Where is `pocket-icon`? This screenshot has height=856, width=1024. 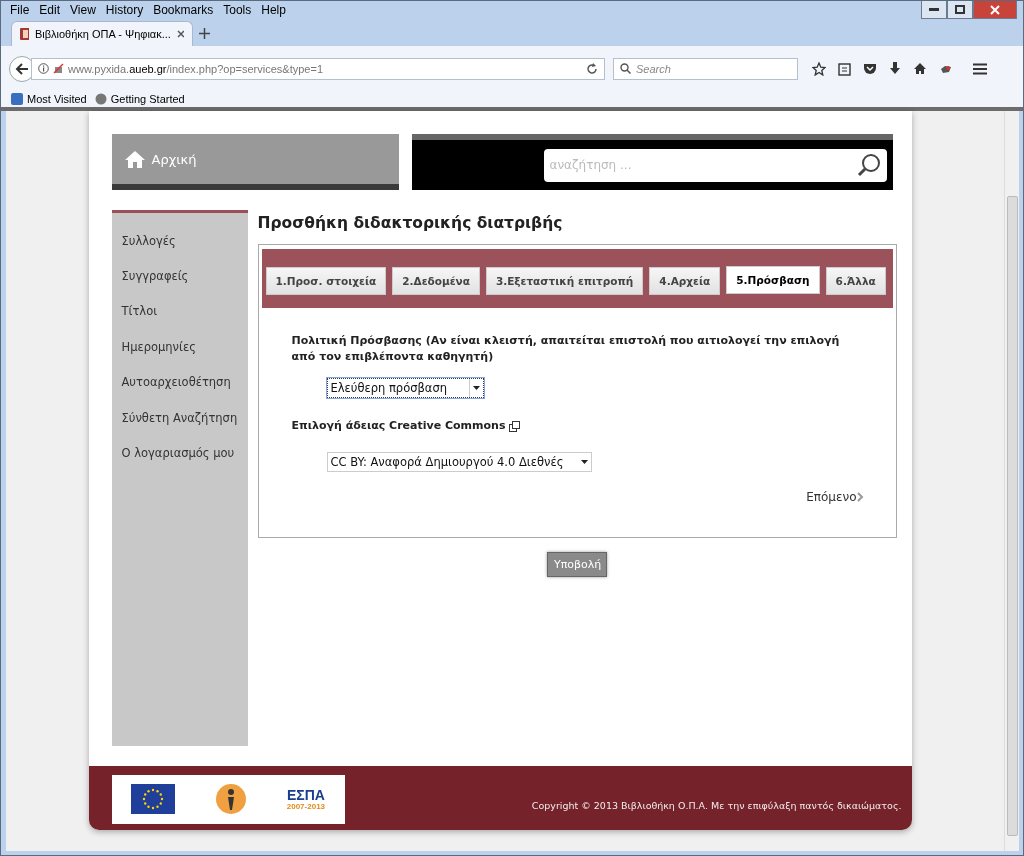 pocket-icon is located at coordinates (870, 68).